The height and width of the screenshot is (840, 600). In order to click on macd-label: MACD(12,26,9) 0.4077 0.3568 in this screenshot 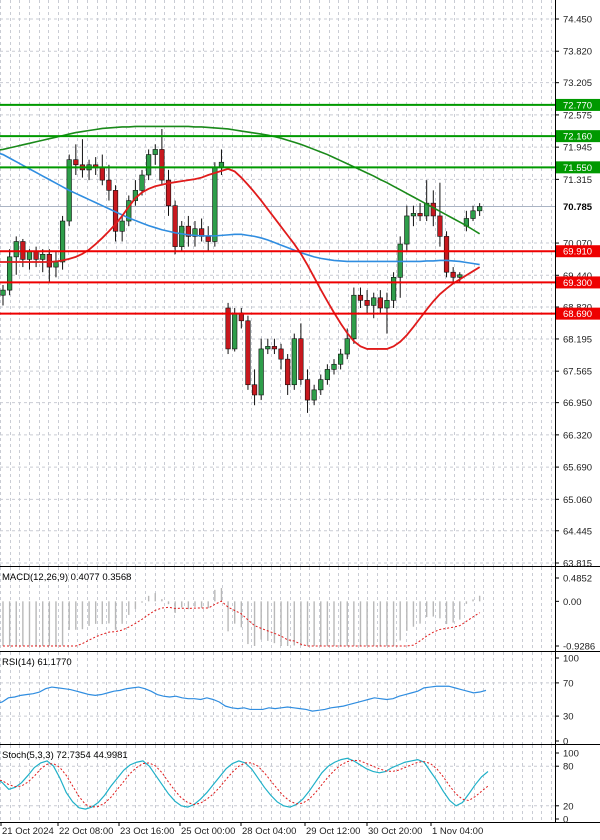, I will do `click(66, 577)`.